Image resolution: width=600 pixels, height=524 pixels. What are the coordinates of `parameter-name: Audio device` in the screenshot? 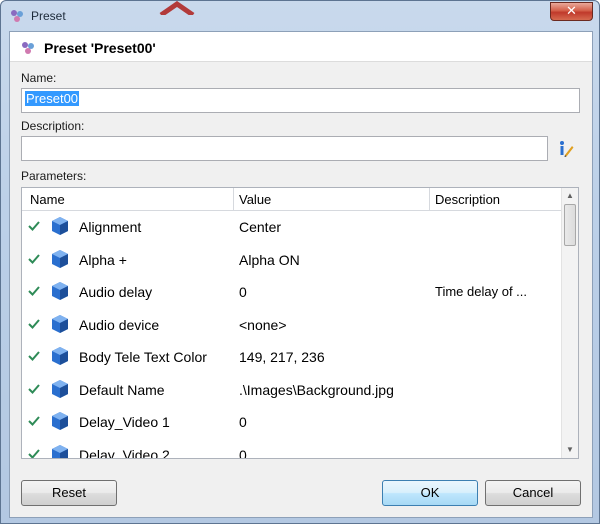 It's located at (119, 324).